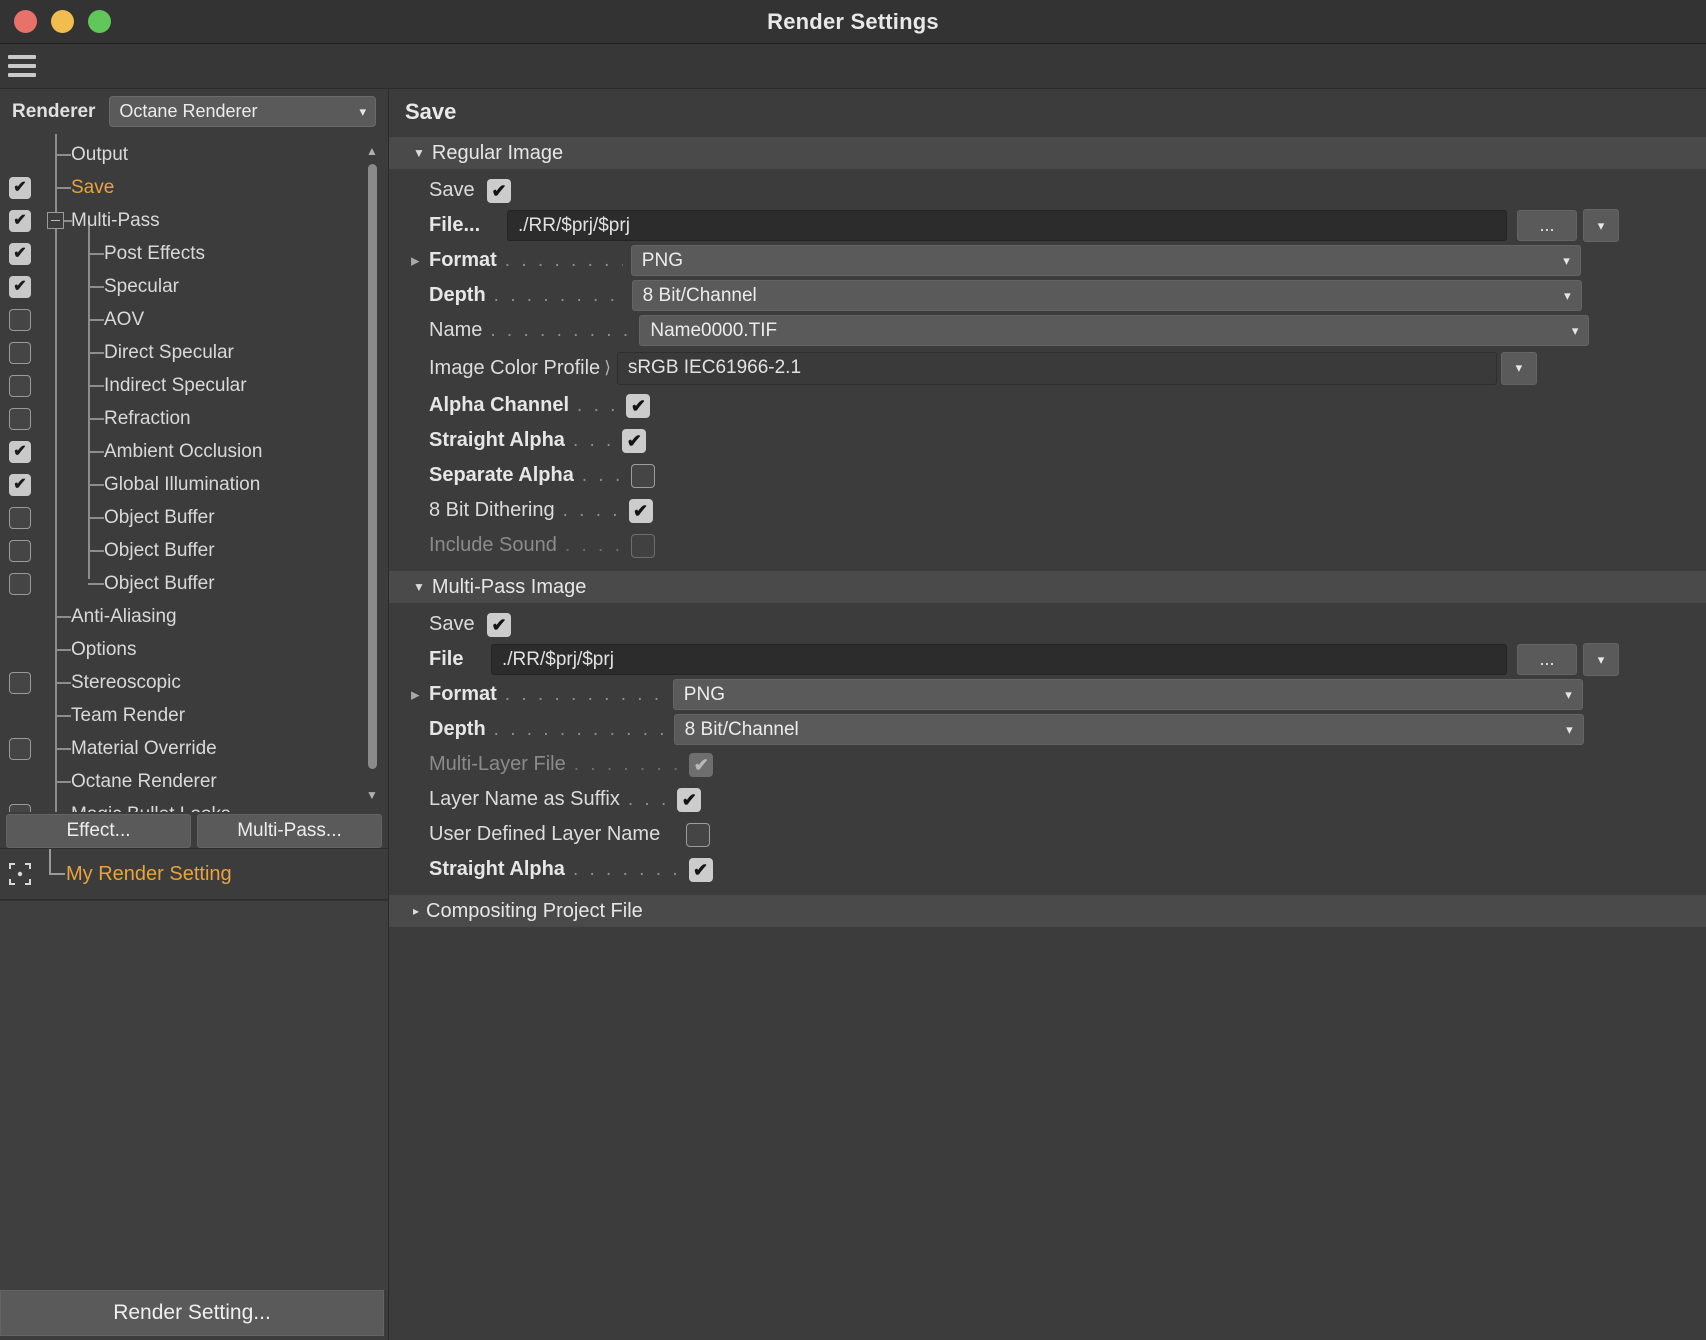 The width and height of the screenshot is (1706, 1340). Describe the element at coordinates (1056, 368) in the screenshot. I see `regular-color-profile-field: sRGB IEC61966-2.1` at that location.